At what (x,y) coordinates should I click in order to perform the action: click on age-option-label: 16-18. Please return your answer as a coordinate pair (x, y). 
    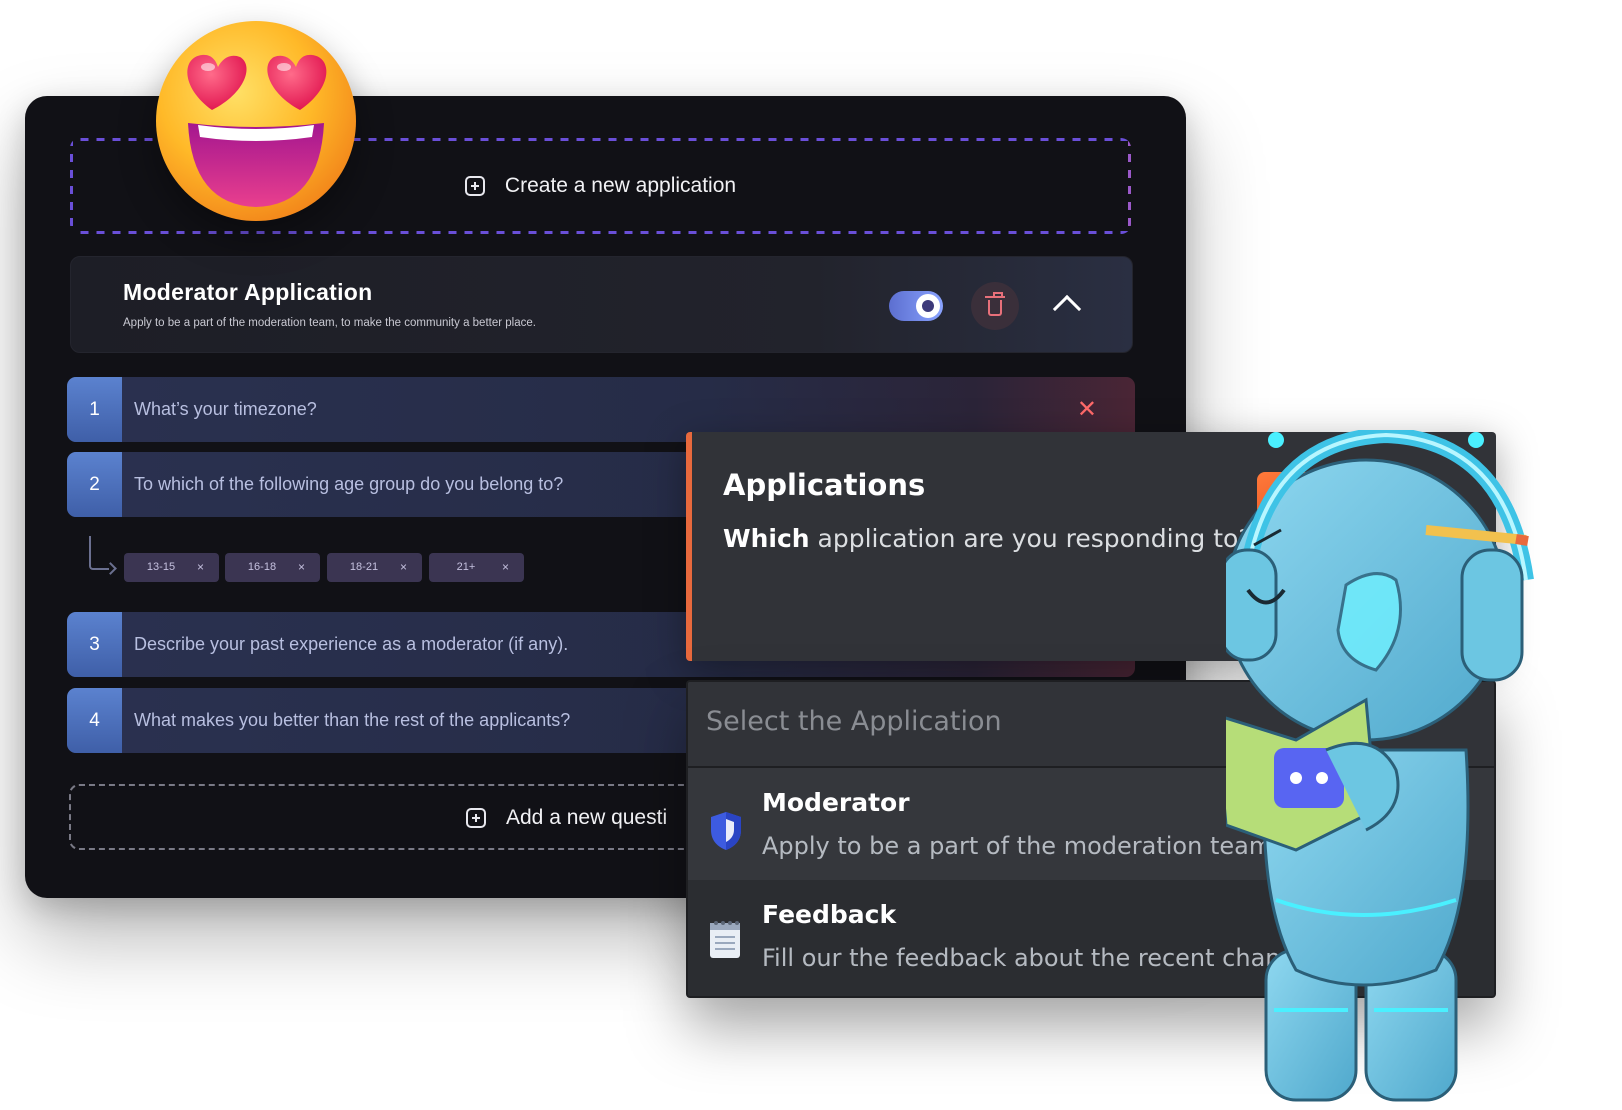
    Looking at the image, I should click on (262, 567).